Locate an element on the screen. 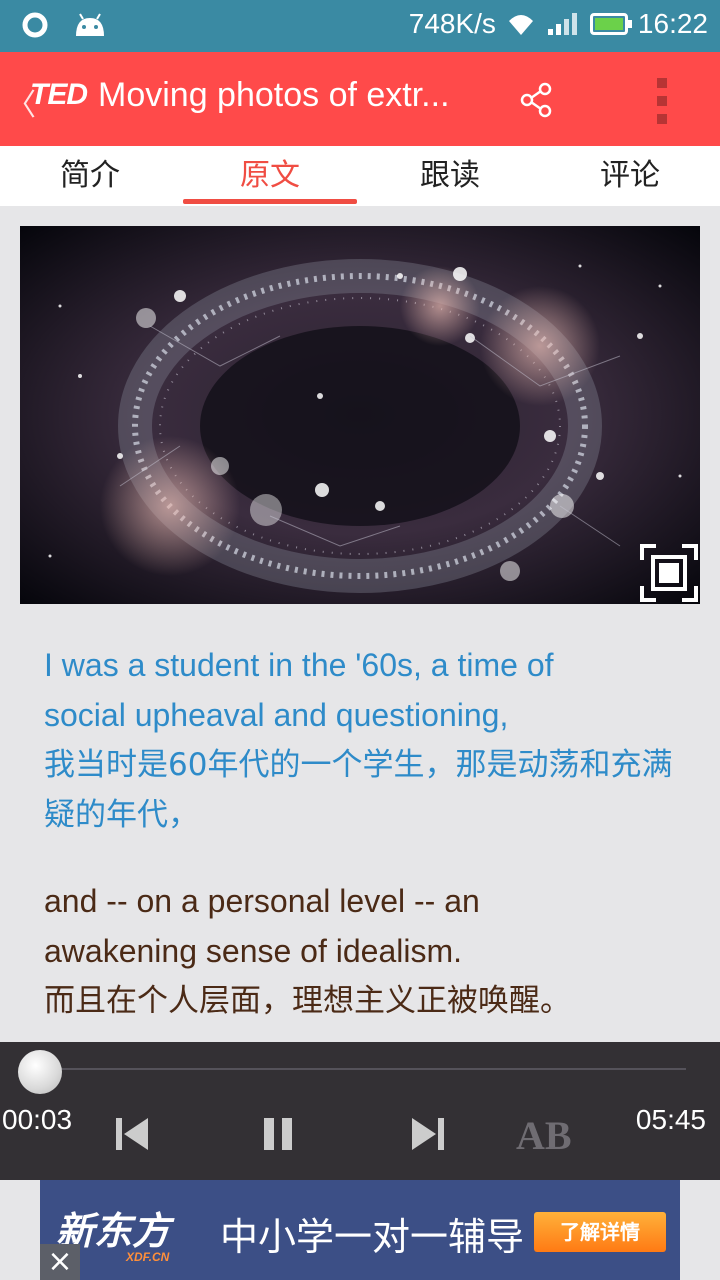 This screenshot has height=1280, width=720. pause-icon is located at coordinates (278, 1134).